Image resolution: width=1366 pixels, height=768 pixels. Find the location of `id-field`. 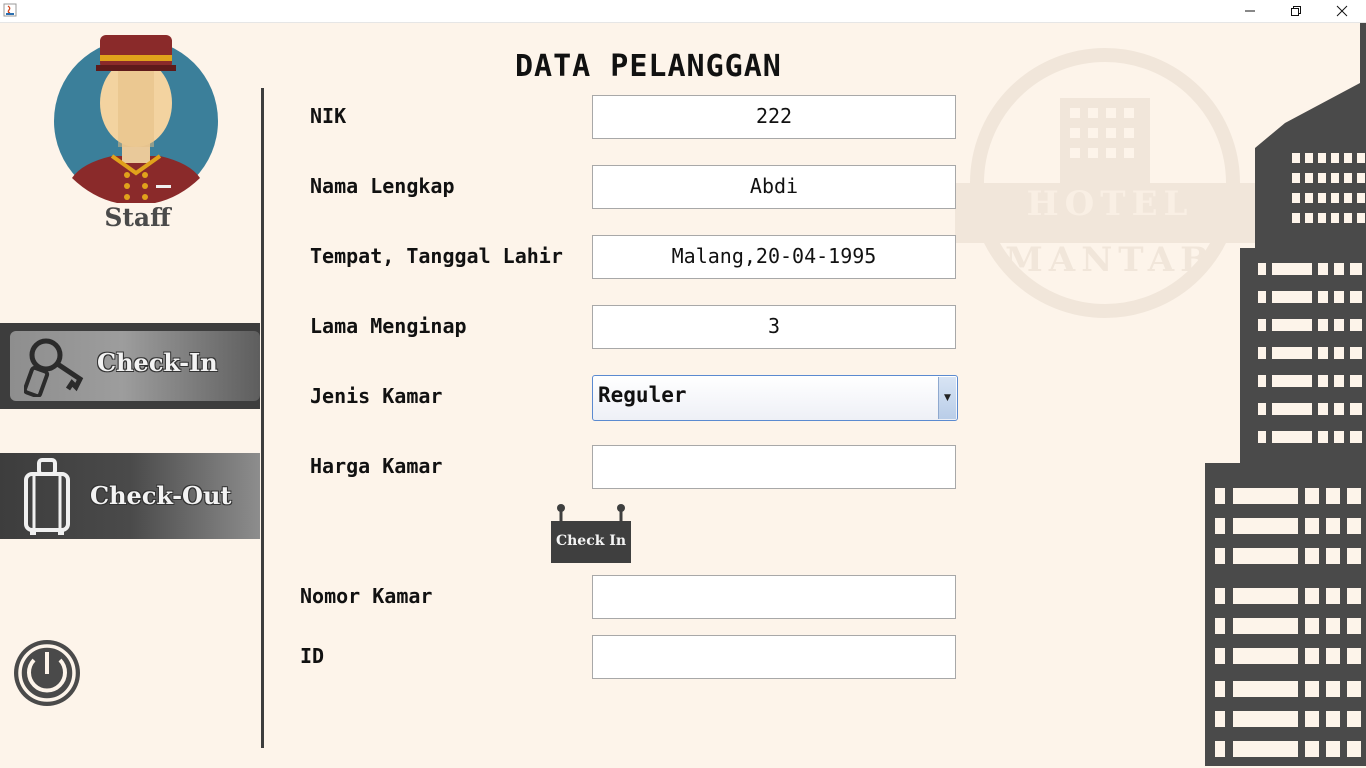

id-field is located at coordinates (774, 657).